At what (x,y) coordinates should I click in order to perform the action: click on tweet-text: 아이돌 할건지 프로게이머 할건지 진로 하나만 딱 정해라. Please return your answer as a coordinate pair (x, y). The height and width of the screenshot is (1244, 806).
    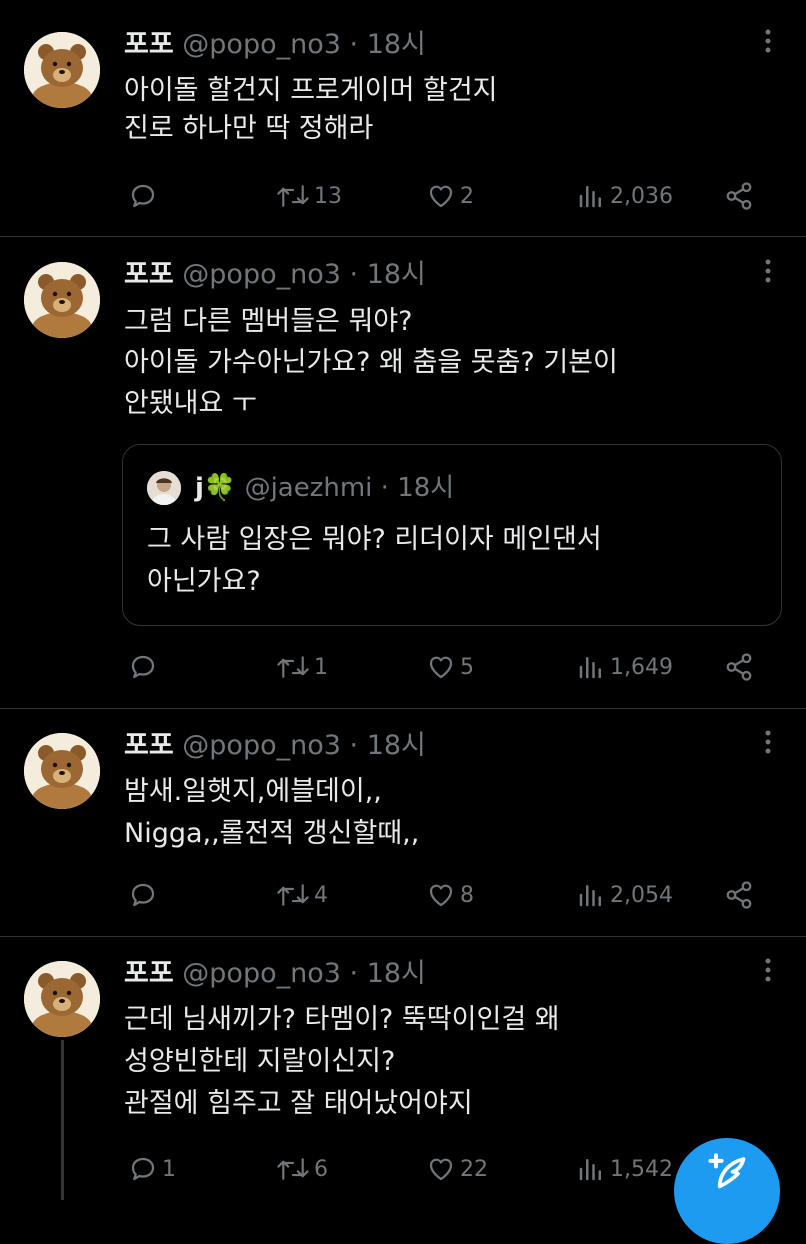
    Looking at the image, I should click on (311, 109).